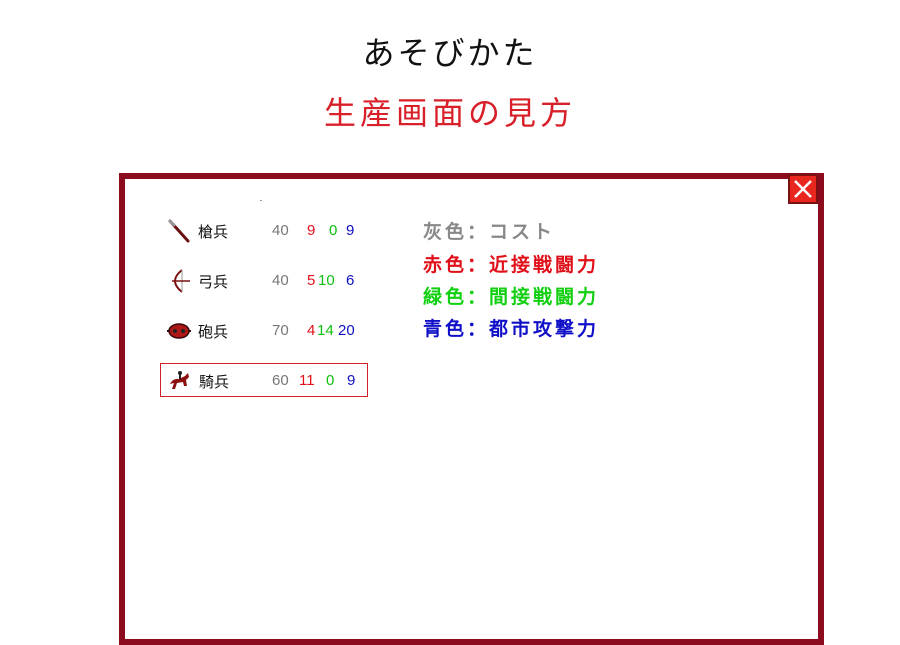  What do you see at coordinates (449, 113) in the screenshot?
I see `page-subtitle: 生産画面の見方` at bounding box center [449, 113].